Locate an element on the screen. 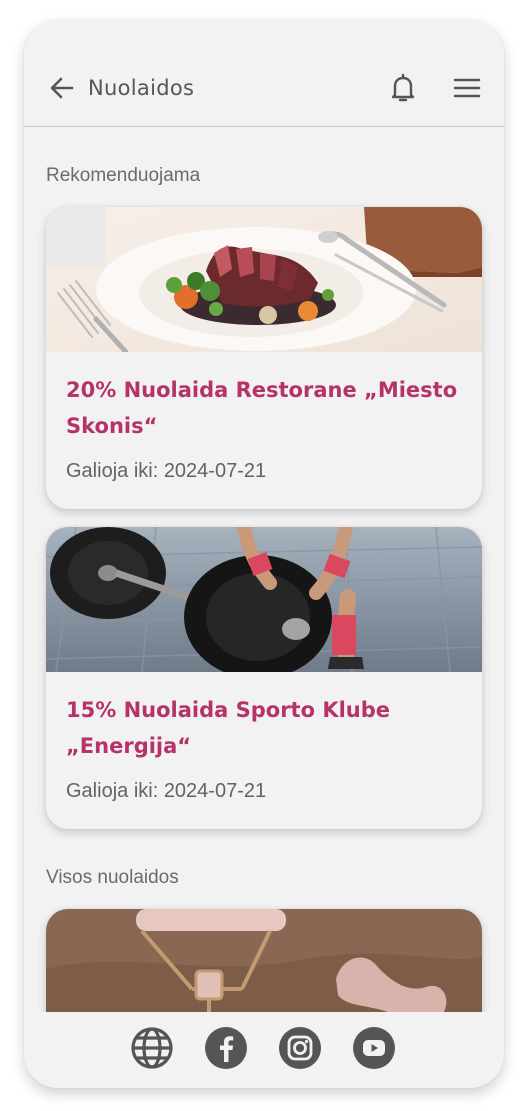 Image resolution: width=528 pixels, height=1111 pixels. card-title: 20% Nuolaida Restorane „Miesto Skonis“ is located at coordinates (262, 408).